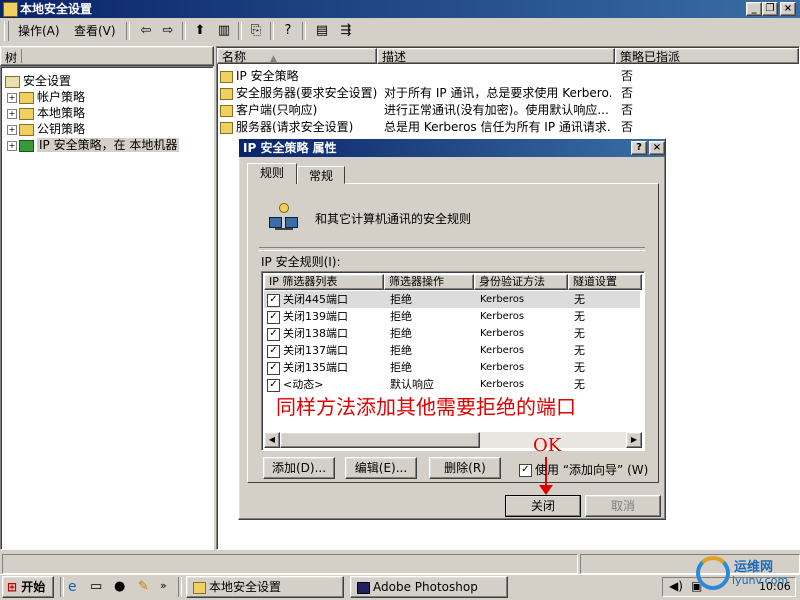  I want to click on close-dialog-button: 关闭, so click(543, 506).